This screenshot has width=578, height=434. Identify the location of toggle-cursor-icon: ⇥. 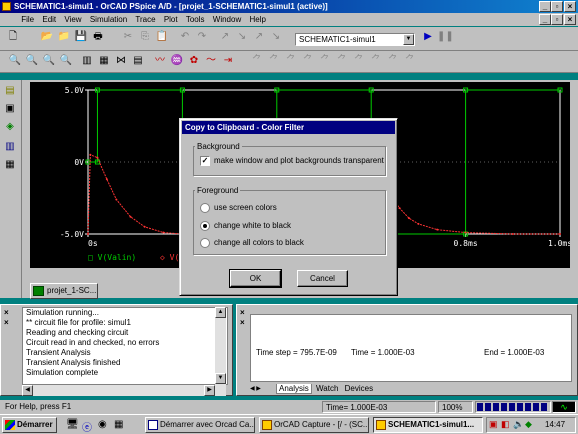
(228, 61).